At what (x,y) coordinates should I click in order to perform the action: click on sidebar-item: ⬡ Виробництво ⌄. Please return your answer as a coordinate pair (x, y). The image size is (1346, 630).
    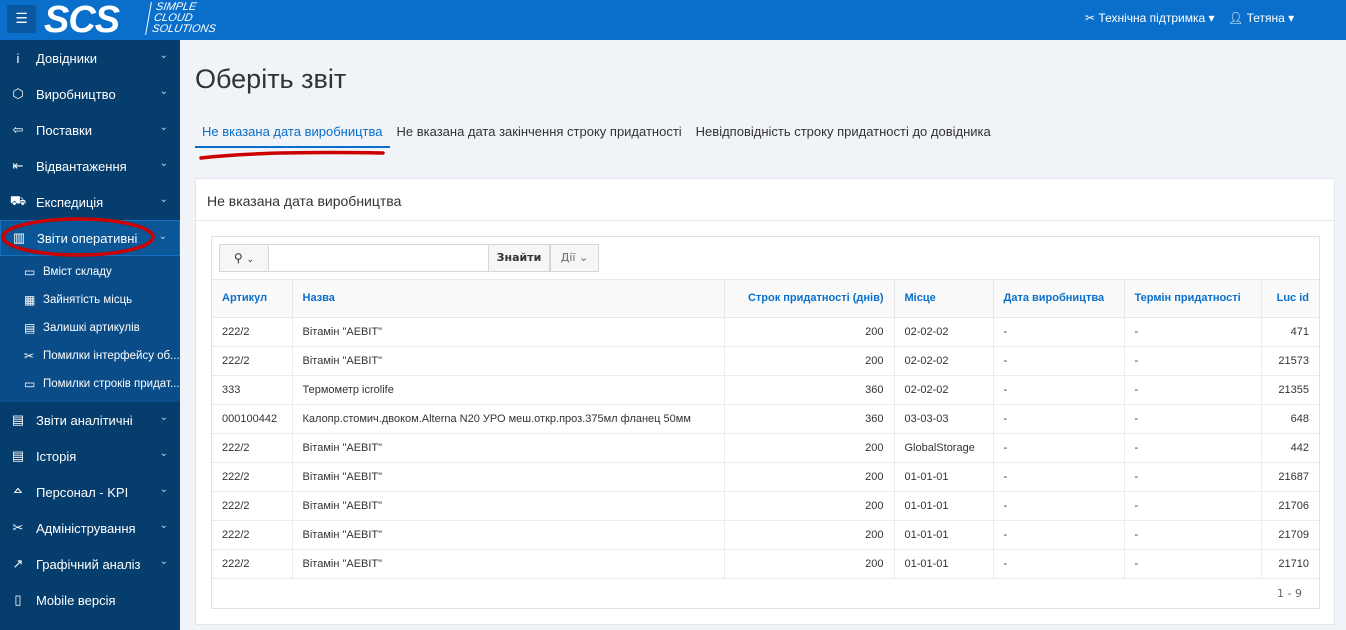
    Looking at the image, I should click on (90, 94).